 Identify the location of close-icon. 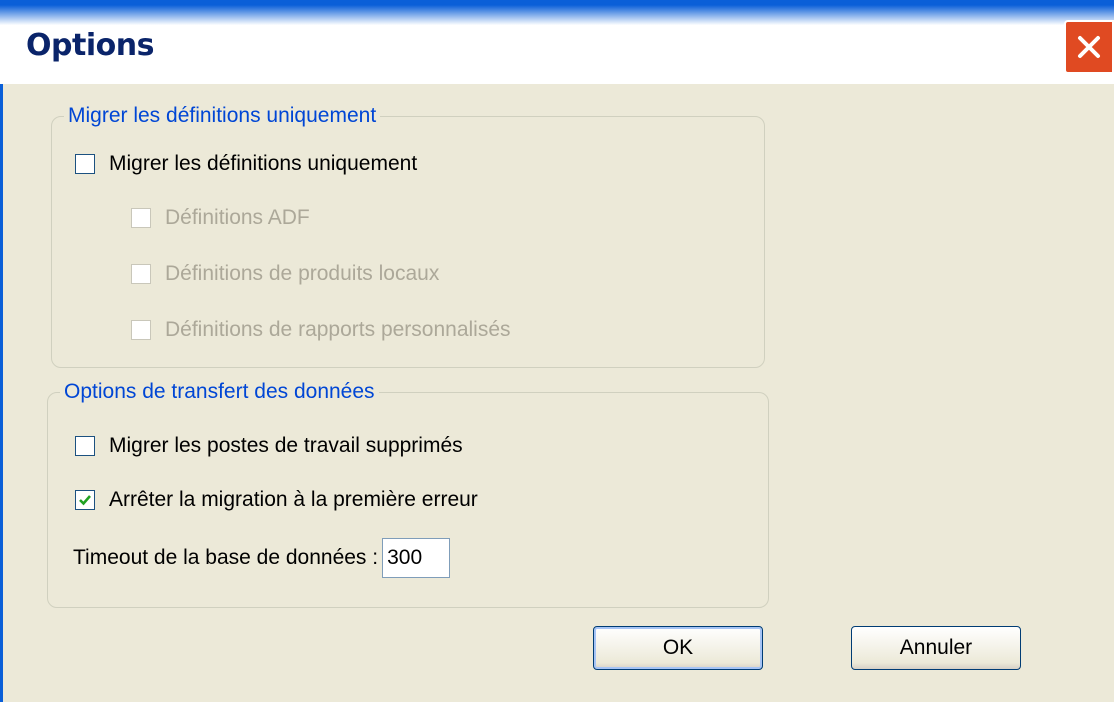
(1089, 47).